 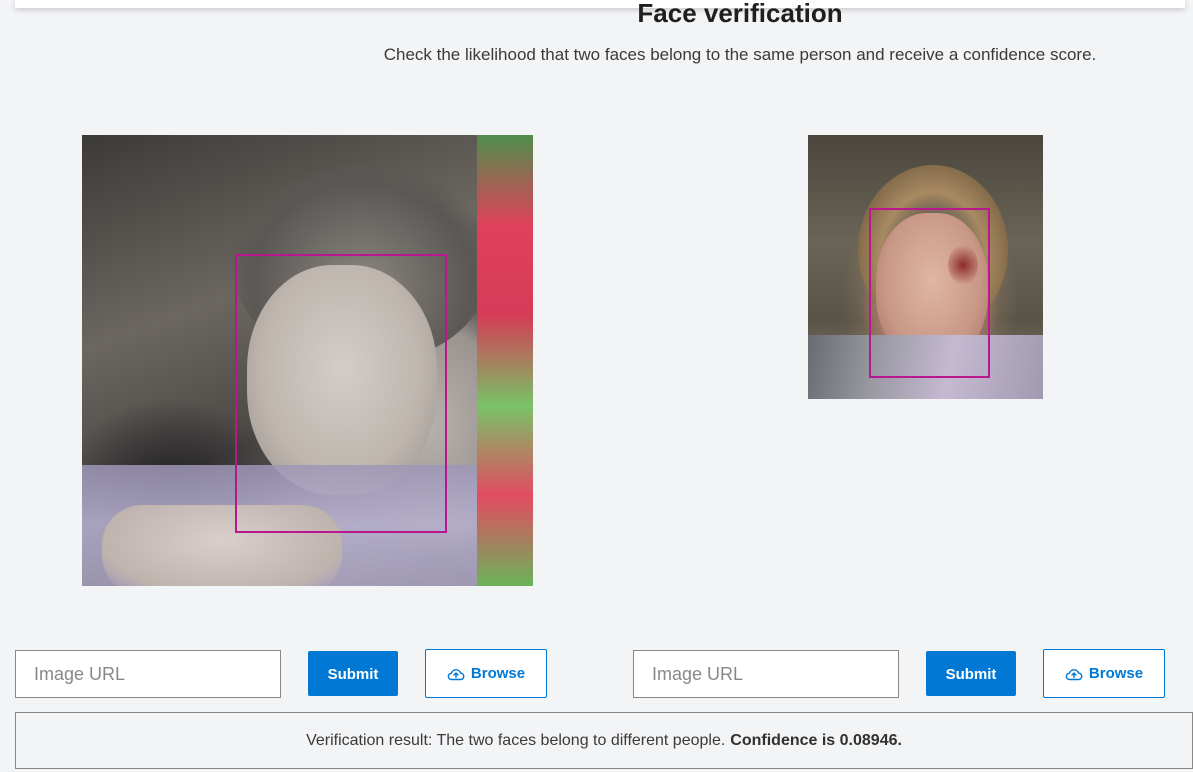 I want to click on right-face-bounding-box, so click(x=929, y=293).